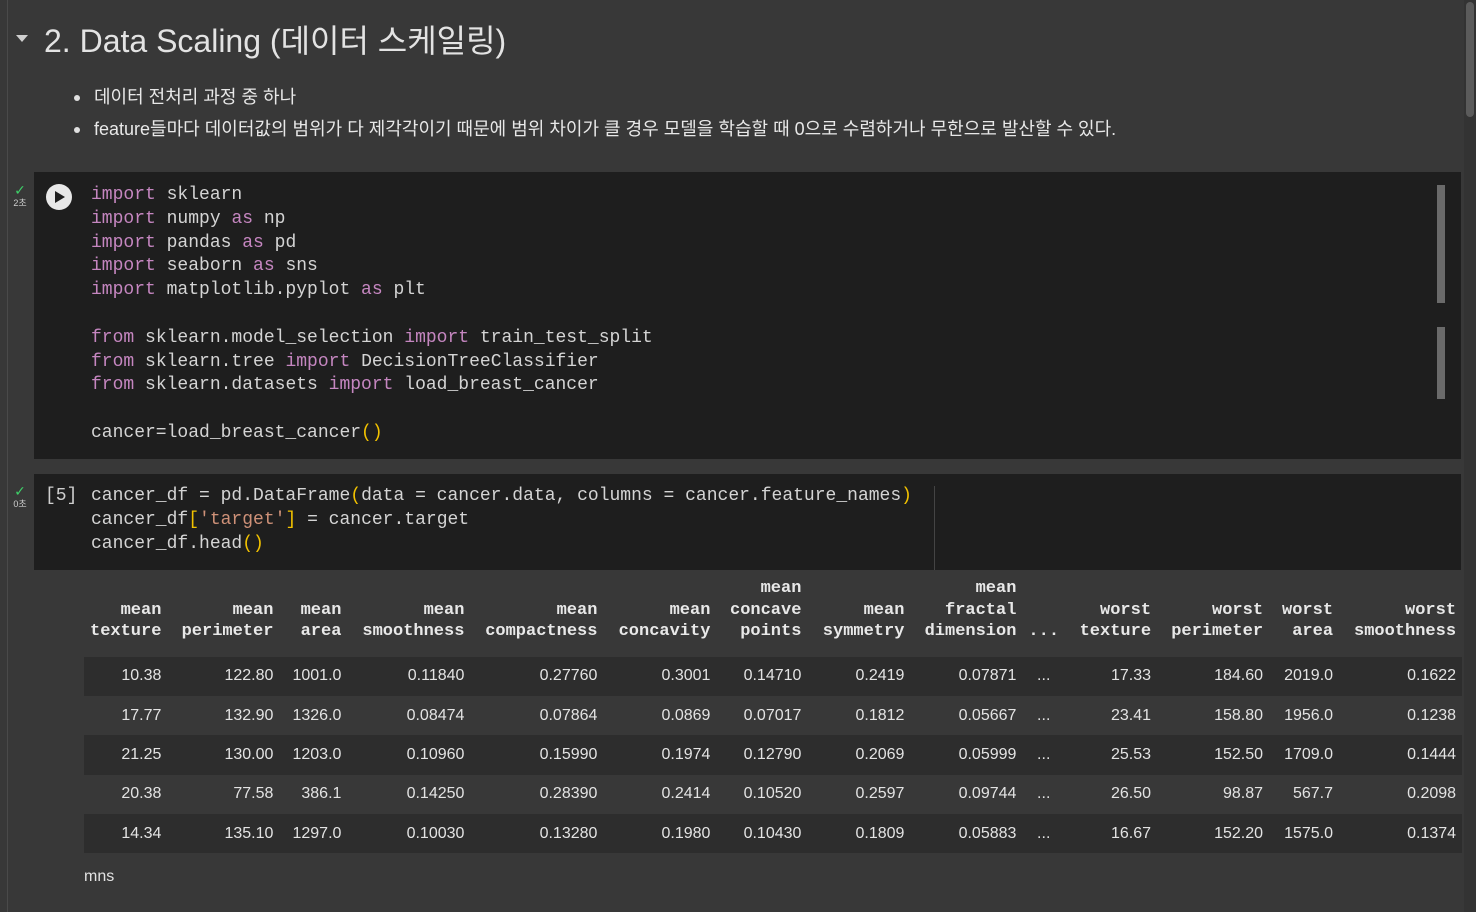 Image resolution: width=1476 pixels, height=912 pixels. What do you see at coordinates (761, 617) in the screenshot?
I see `column-header: mean concave points` at bounding box center [761, 617].